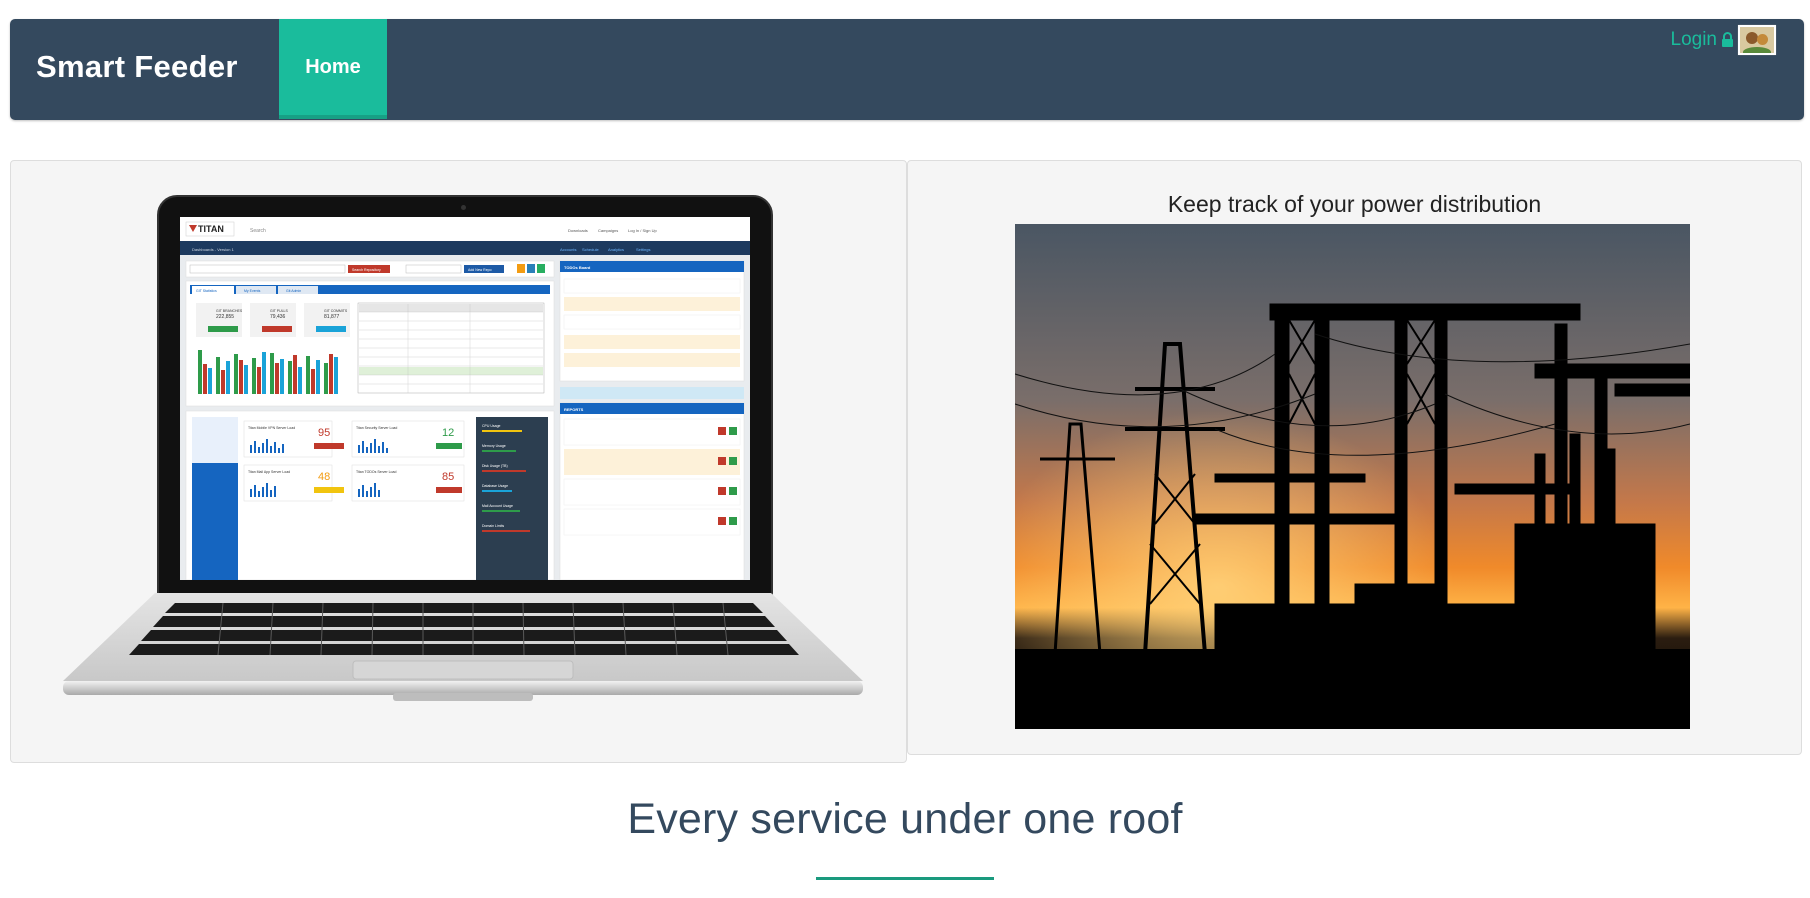  I want to click on svg-text: Downloads, so click(578, 230).